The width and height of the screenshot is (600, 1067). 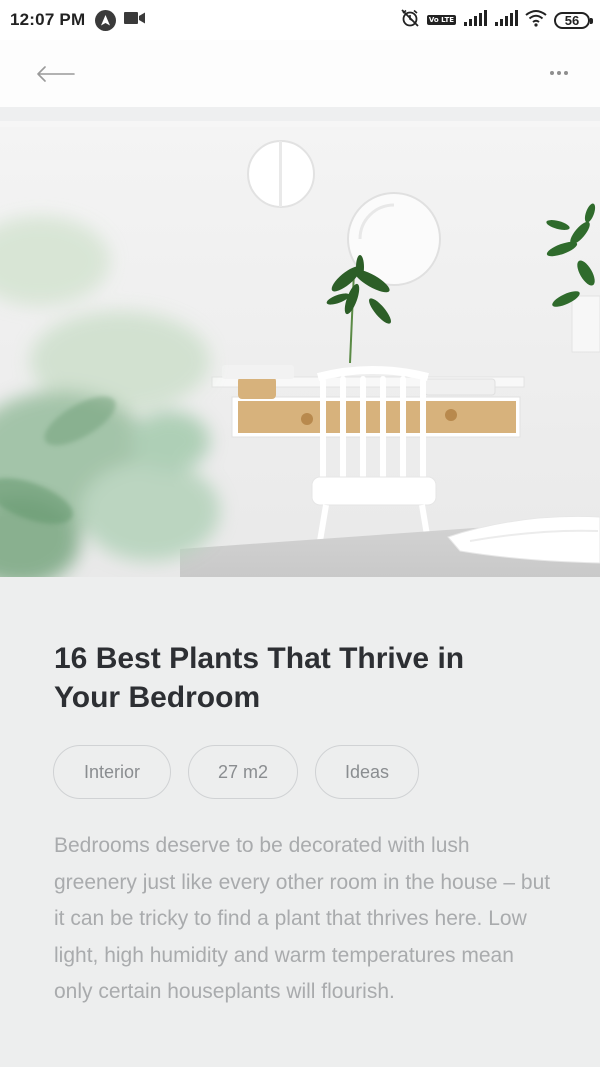 I want to click on back-button, so click(x=64, y=74).